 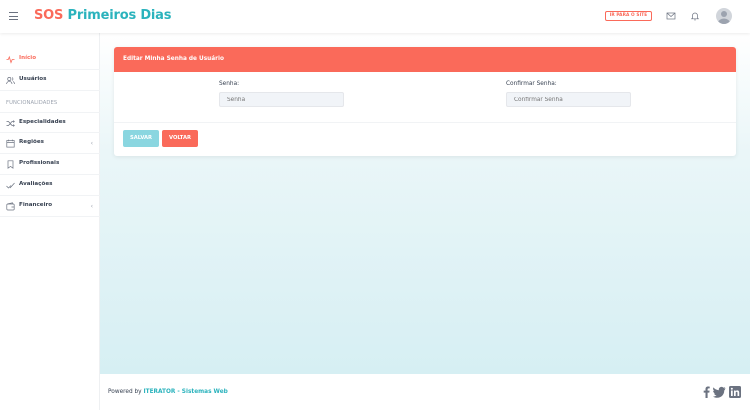 I want to click on sidebar-item-label: Usuários, so click(x=33, y=79).